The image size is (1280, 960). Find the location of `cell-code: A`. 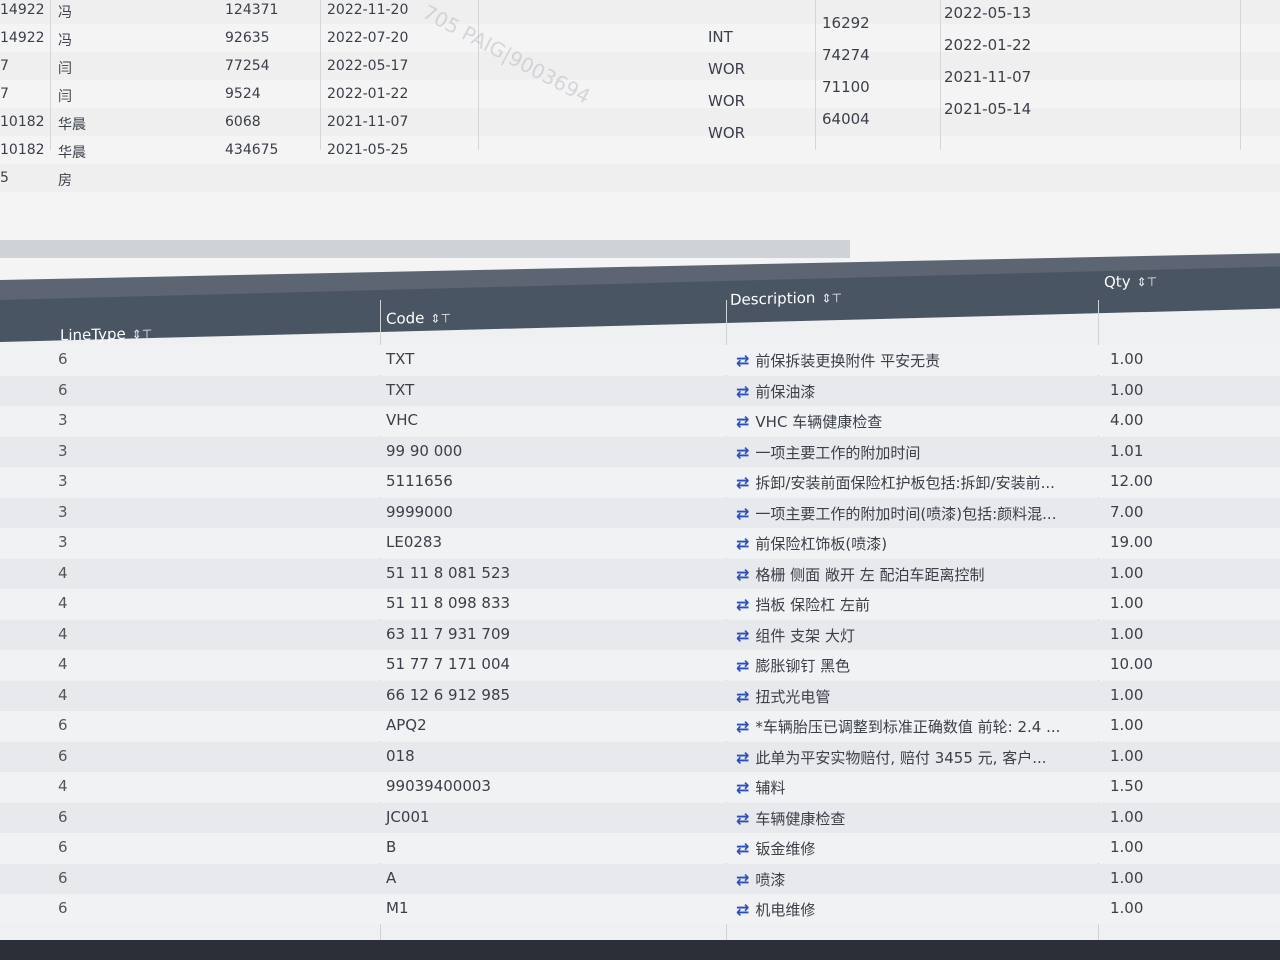

cell-code: A is located at coordinates (391, 877).